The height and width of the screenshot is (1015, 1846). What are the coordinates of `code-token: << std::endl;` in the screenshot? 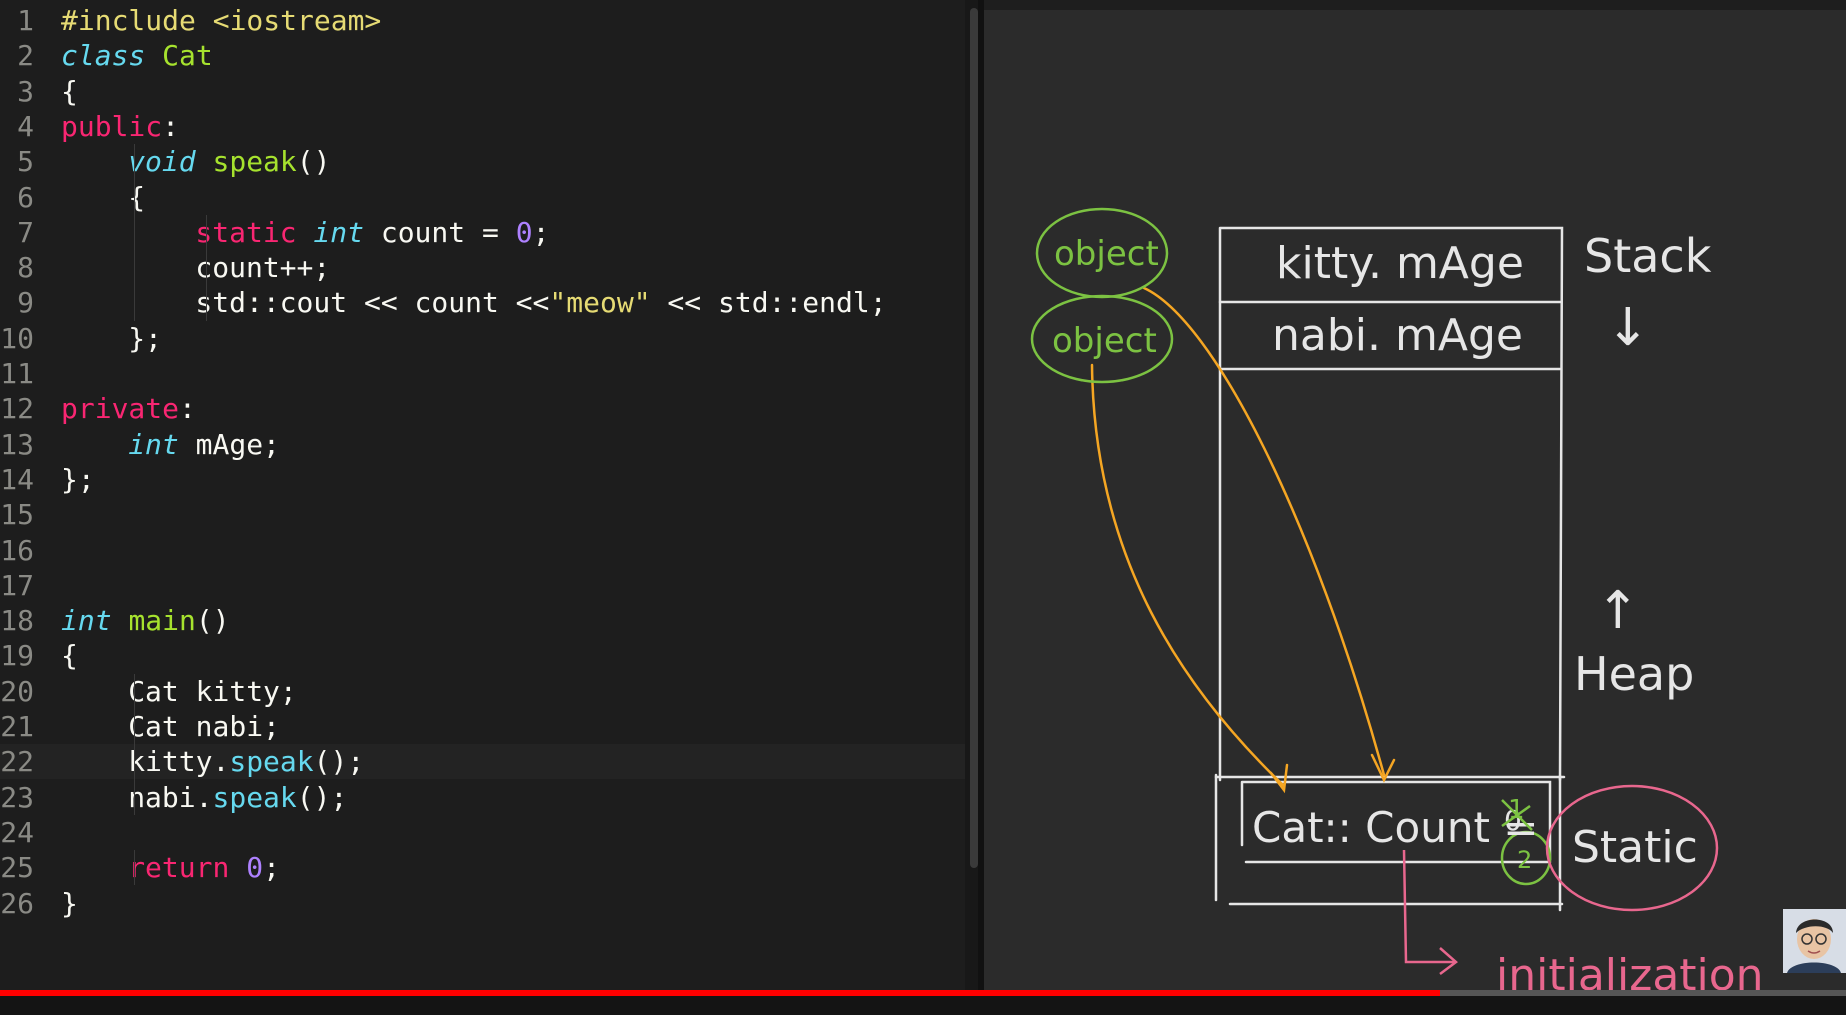 It's located at (768, 303).